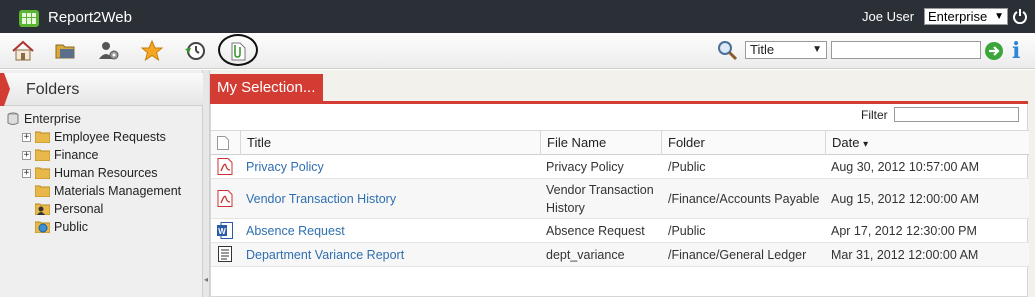 This screenshot has height=297, width=1035. I want to click on database-icon, so click(13, 118).